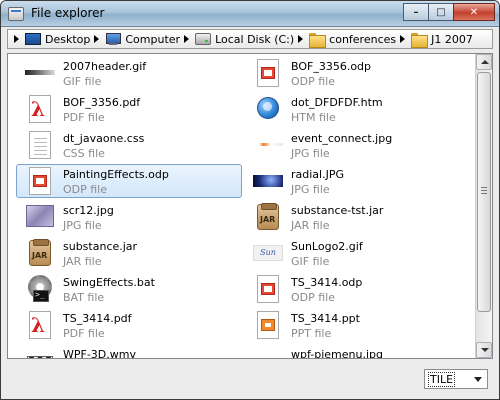 This screenshot has height=400, width=500. What do you see at coordinates (68, 39) in the screenshot?
I see `breadcrumb-label: Desktop` at bounding box center [68, 39].